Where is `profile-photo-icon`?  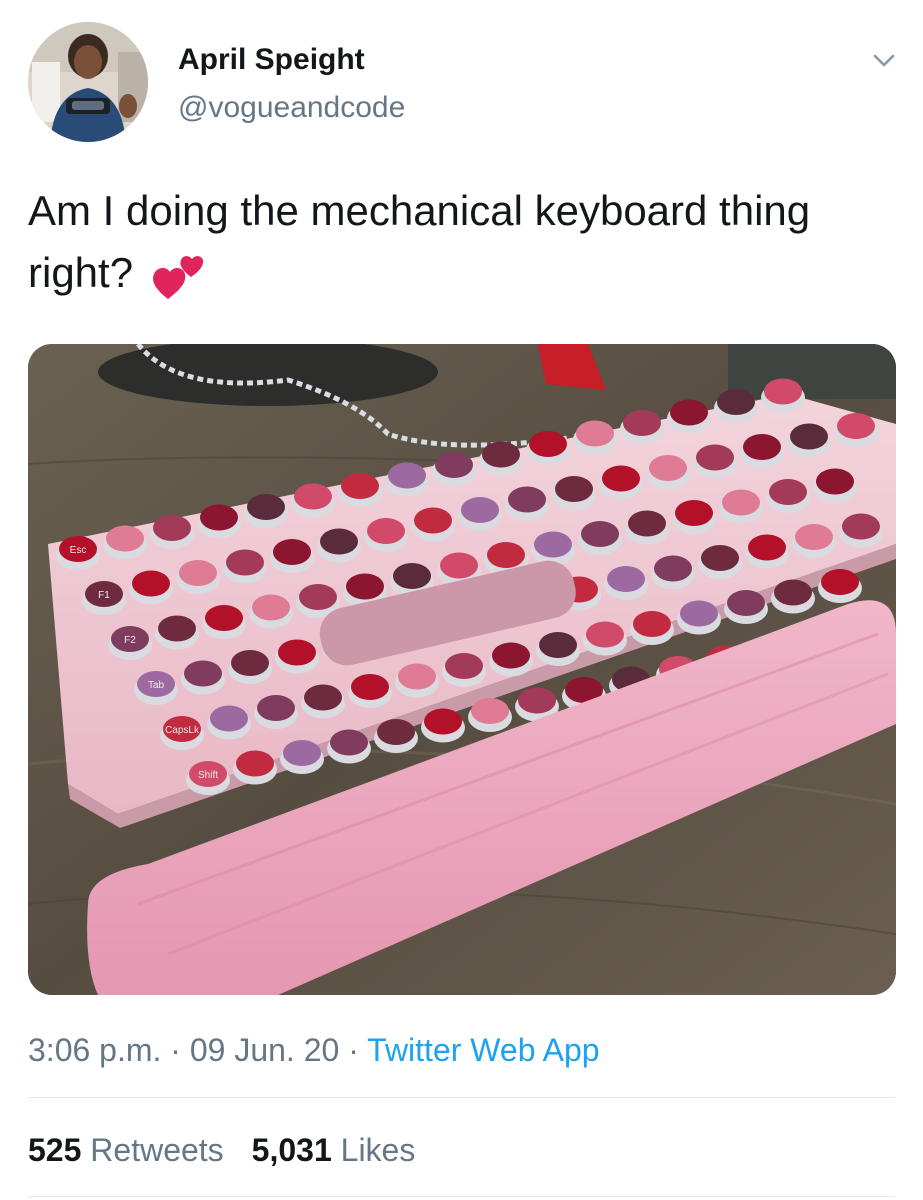 profile-photo-icon is located at coordinates (88, 82).